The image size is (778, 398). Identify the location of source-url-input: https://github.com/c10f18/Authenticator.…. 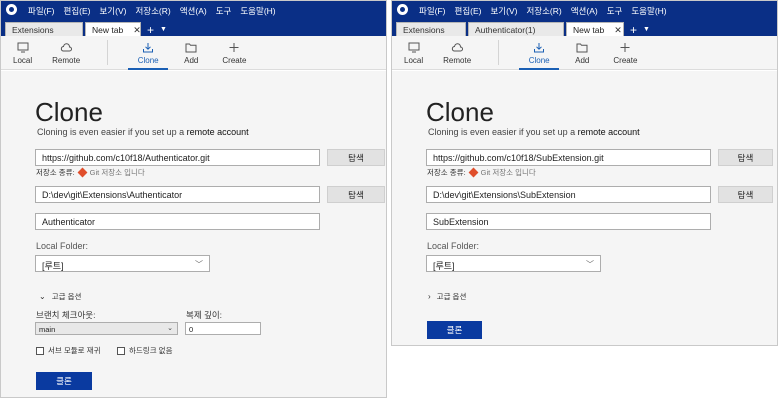
(177, 157).